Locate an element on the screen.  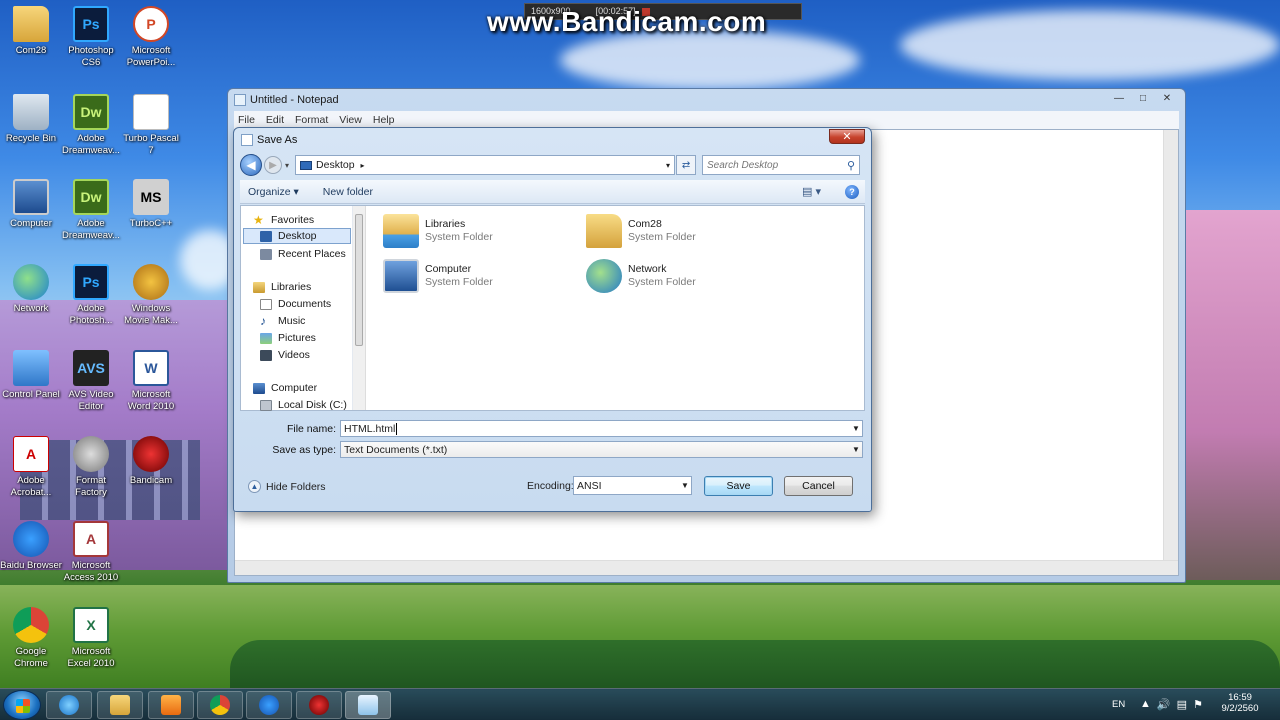
navigation-pane-scrollbar is located at coordinates (359, 308).